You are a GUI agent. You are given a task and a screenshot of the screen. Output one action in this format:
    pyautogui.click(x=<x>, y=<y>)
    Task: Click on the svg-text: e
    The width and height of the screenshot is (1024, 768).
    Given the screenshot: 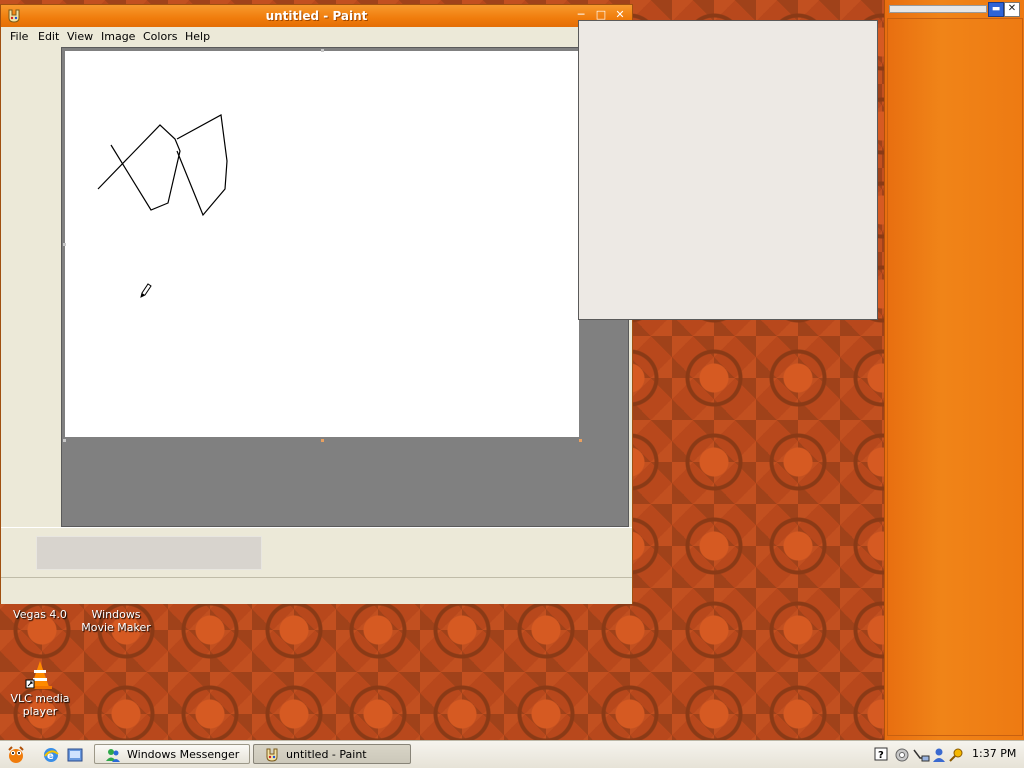 What is the action you would take?
    pyautogui.click(x=50, y=756)
    